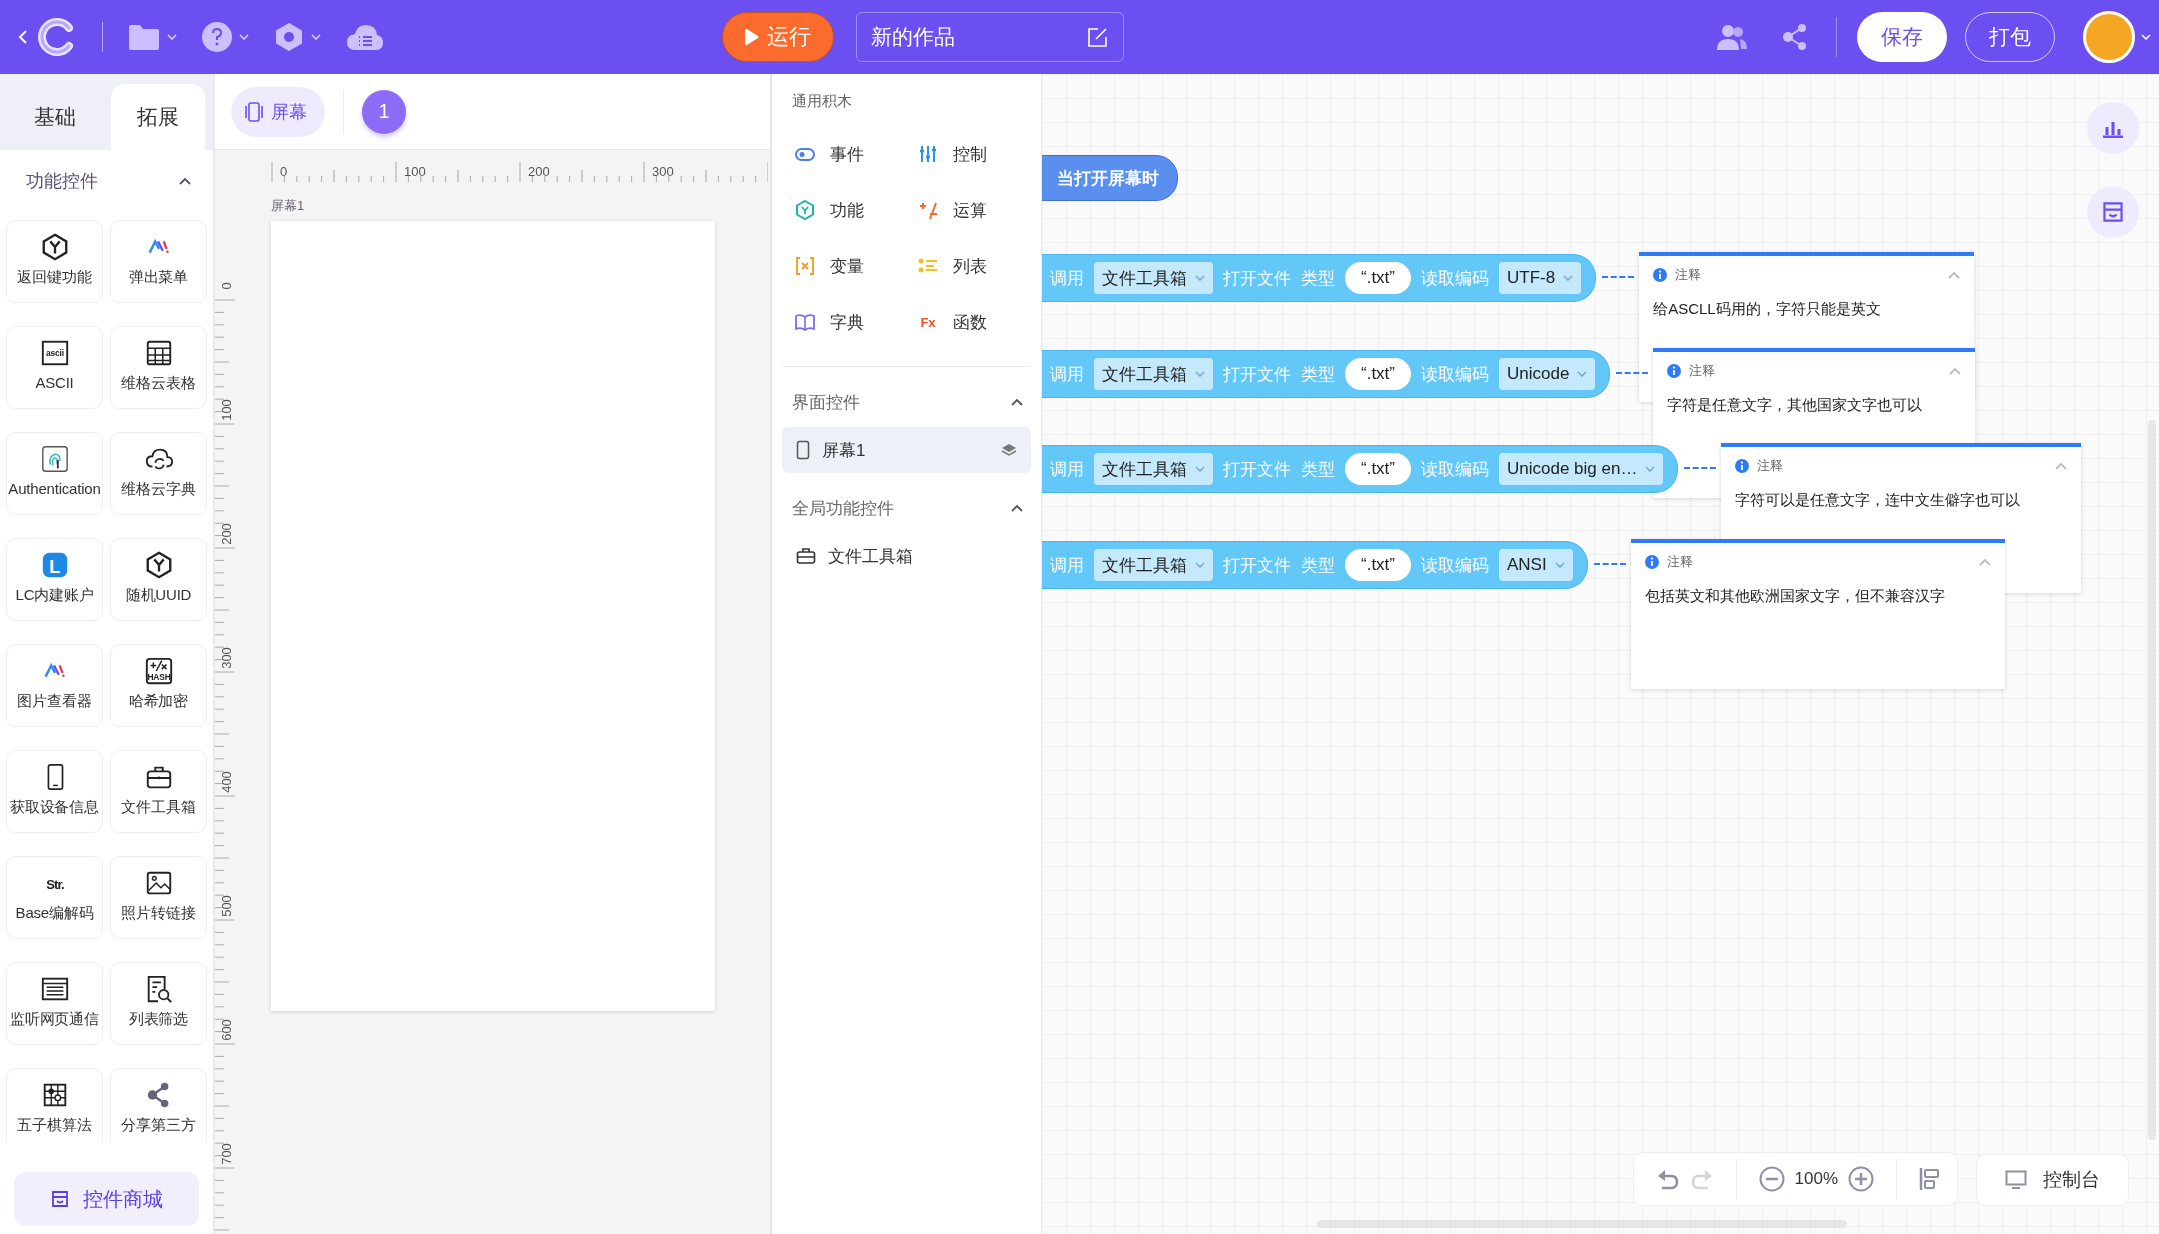 The image size is (2159, 1234). What do you see at coordinates (803, 450) in the screenshot?
I see `phone-icon` at bounding box center [803, 450].